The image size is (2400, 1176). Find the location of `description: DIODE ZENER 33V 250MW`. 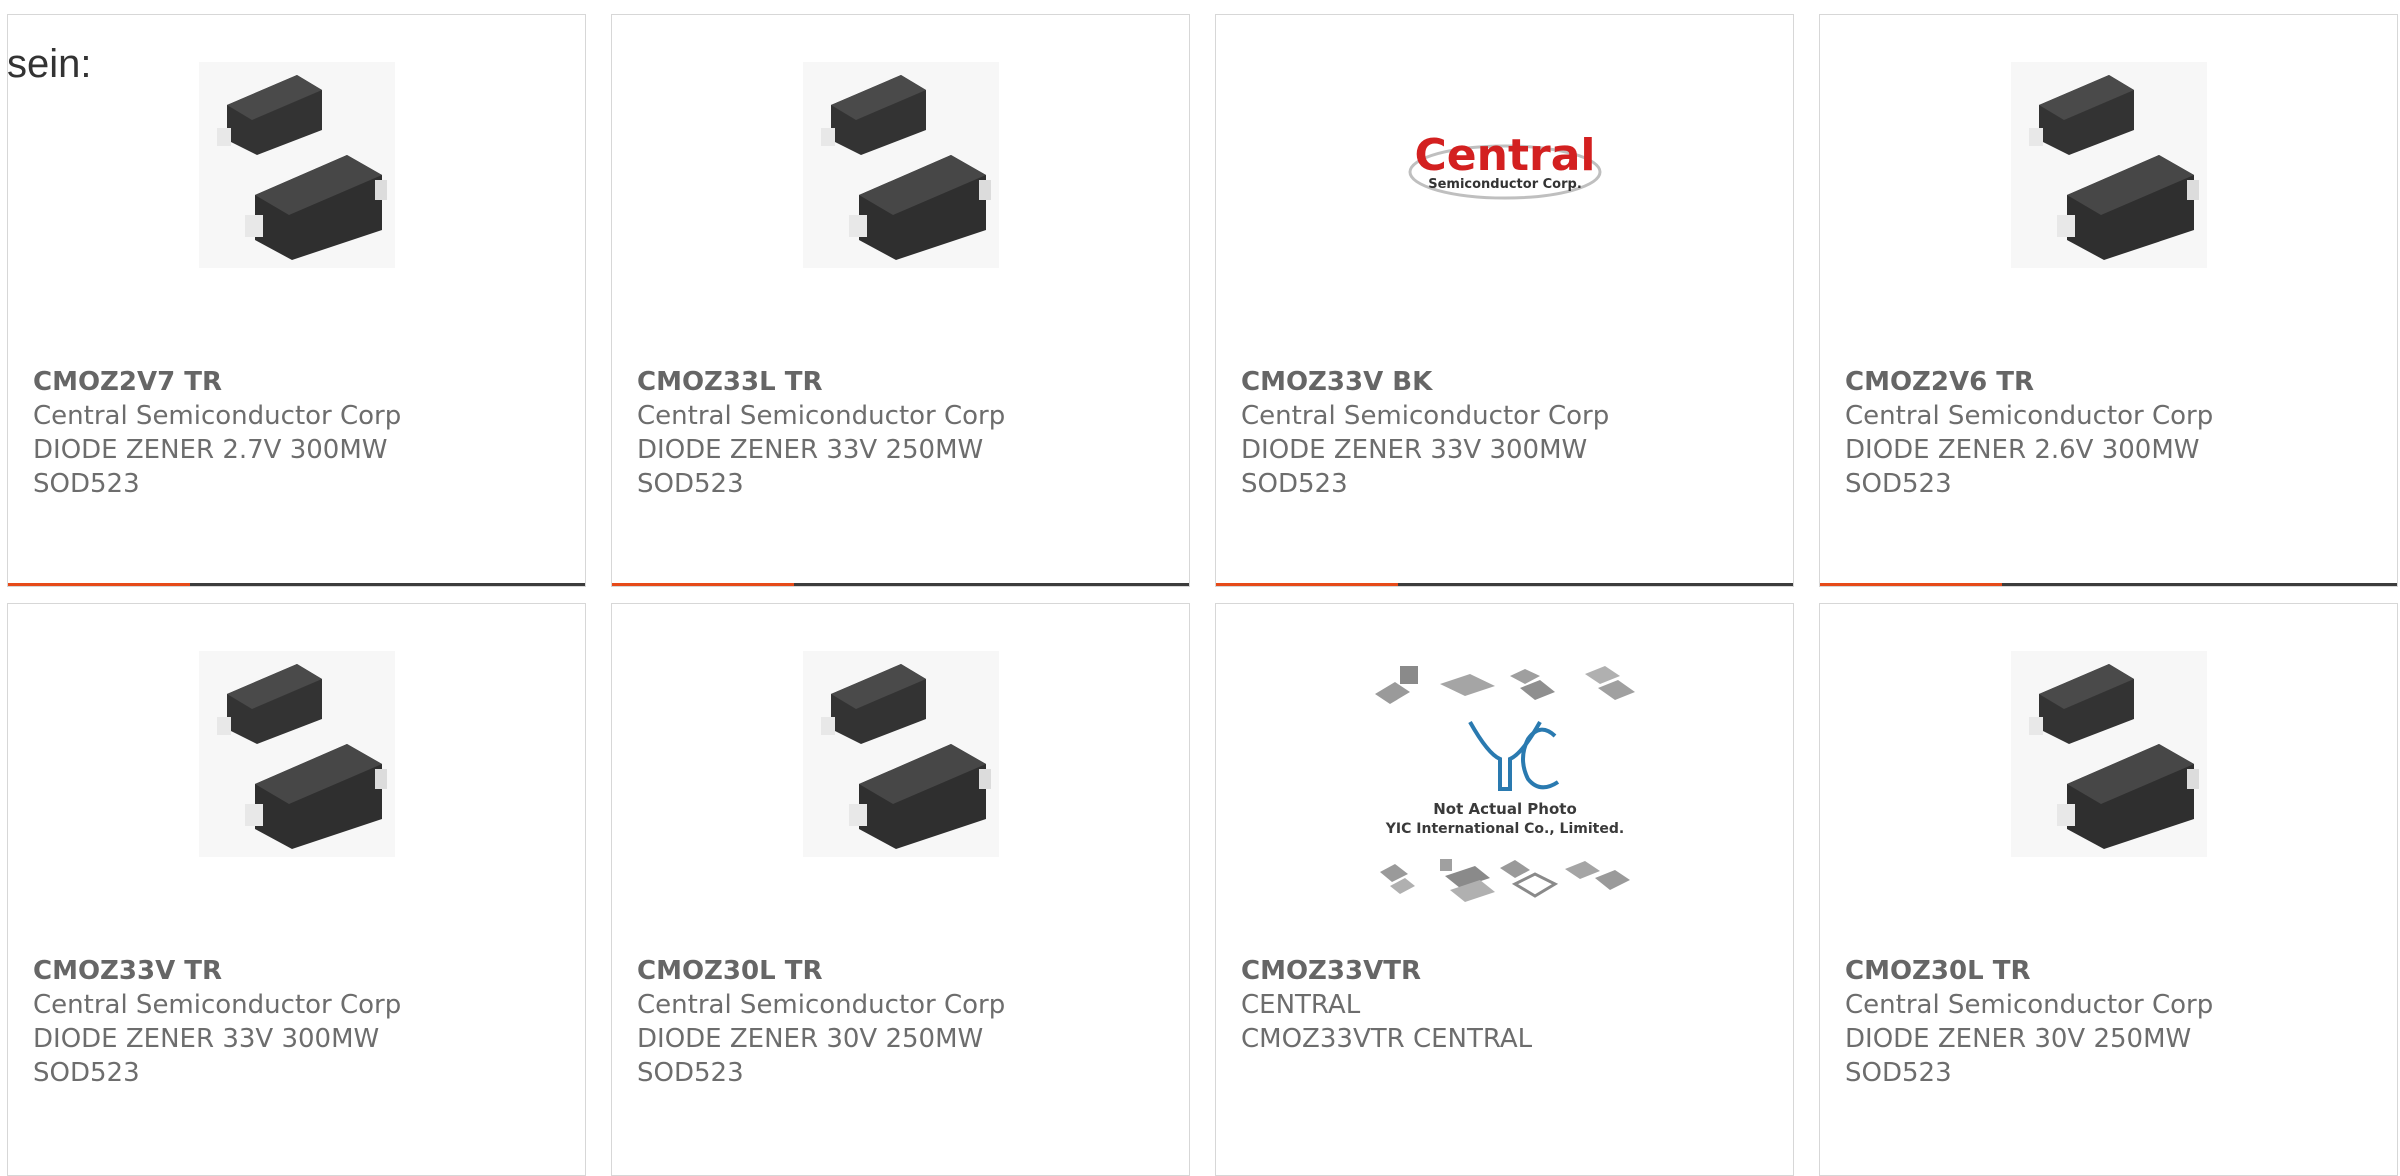

description: DIODE ZENER 33V 250MW is located at coordinates (810, 450).